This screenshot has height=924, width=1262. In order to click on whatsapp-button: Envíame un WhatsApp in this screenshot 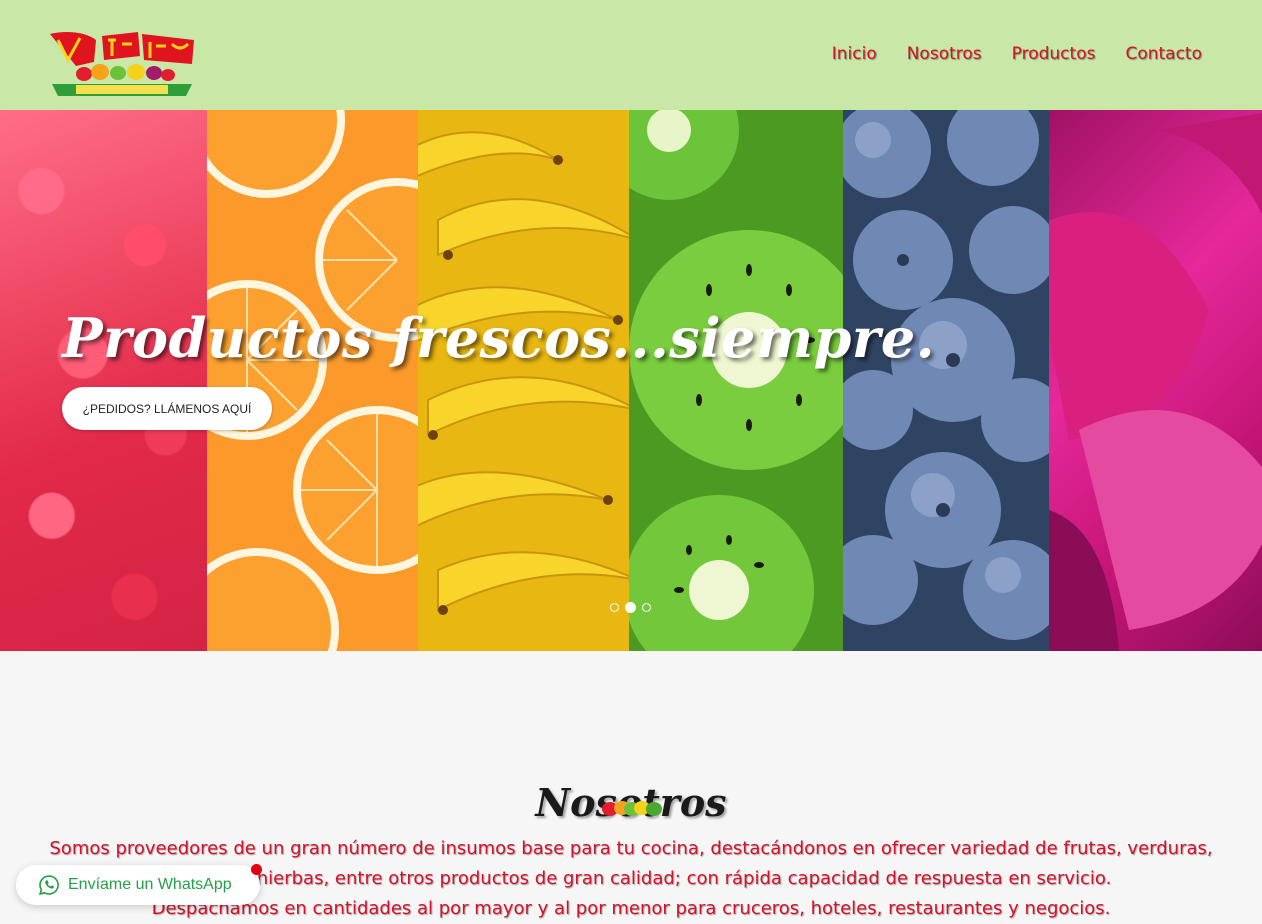, I will do `click(139, 884)`.